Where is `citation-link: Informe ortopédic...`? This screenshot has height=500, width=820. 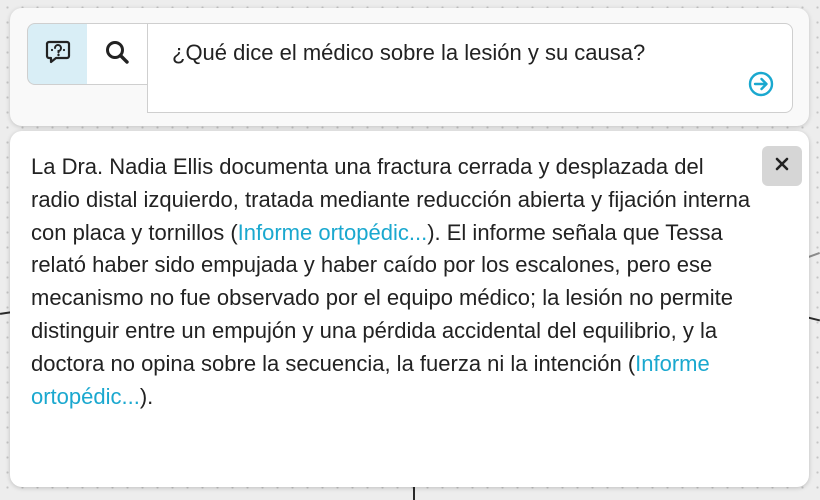 citation-link: Informe ortopédic... is located at coordinates (333, 232).